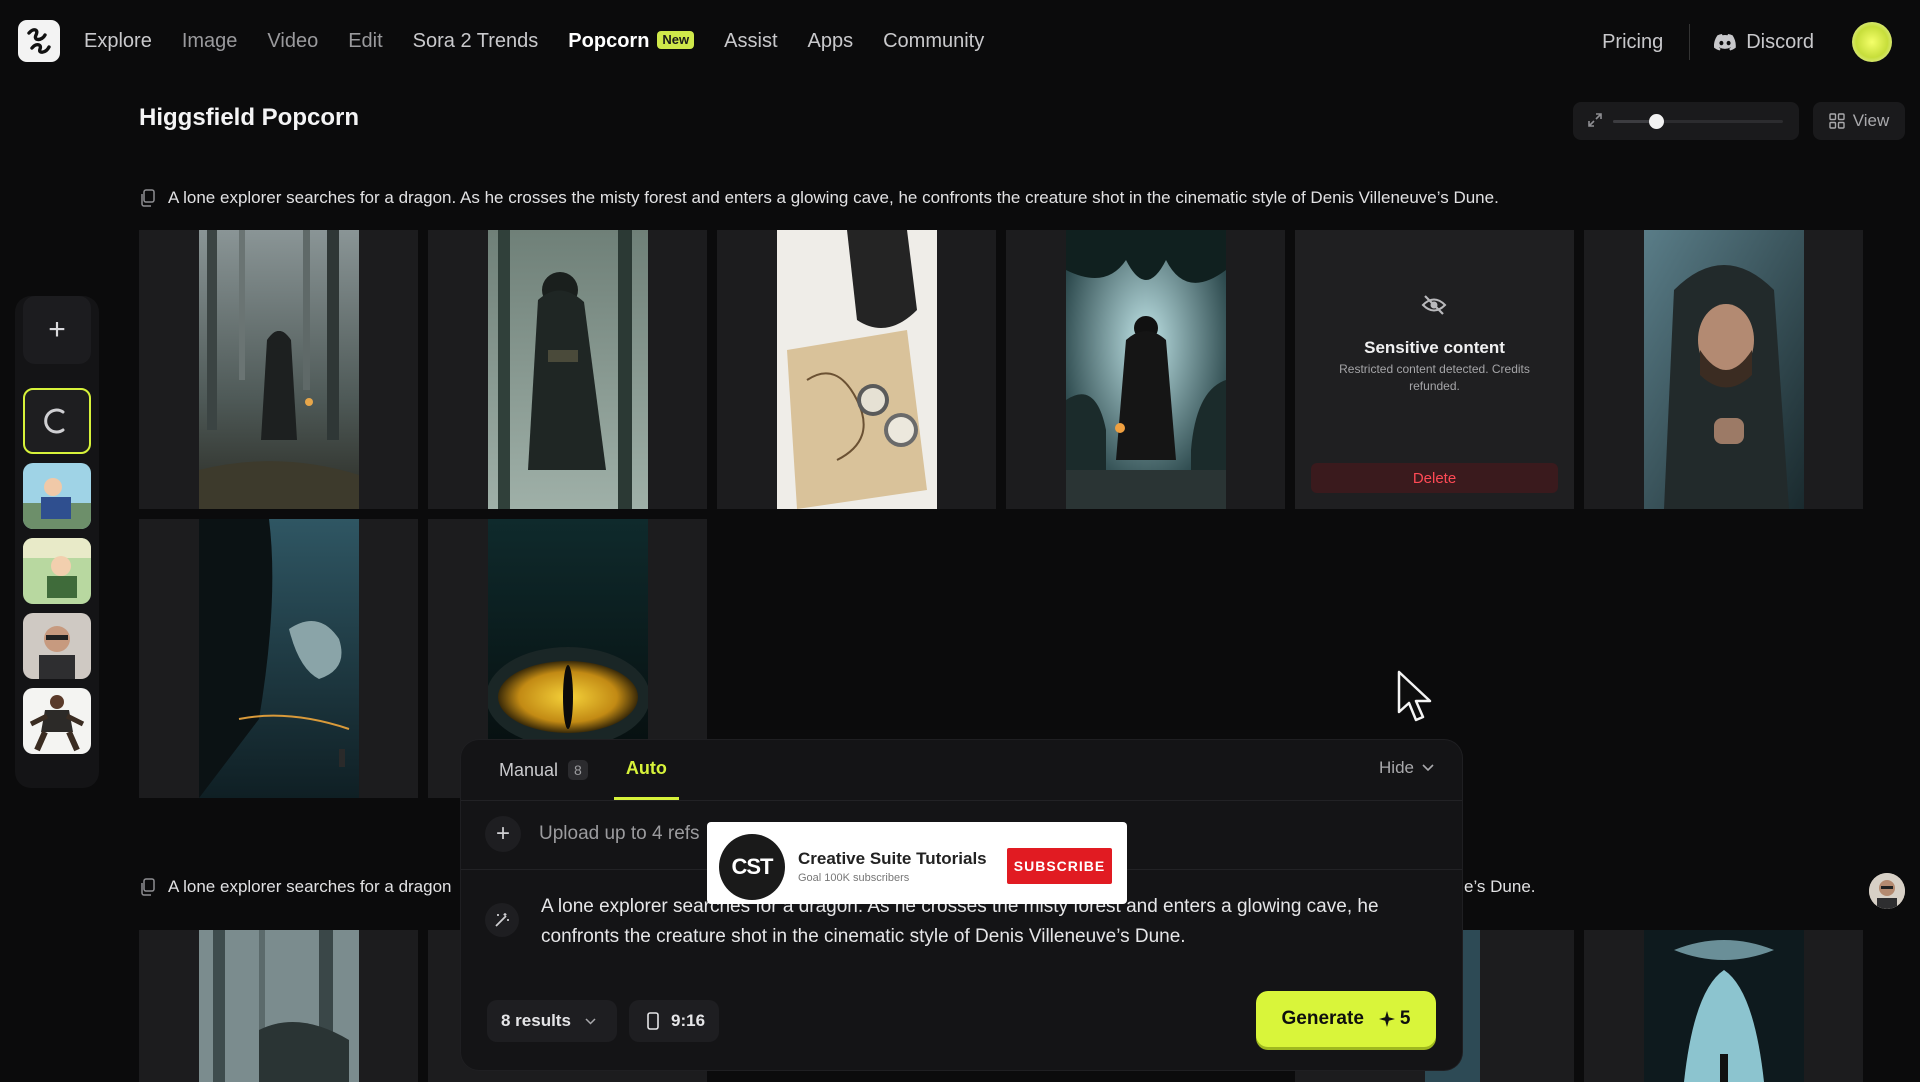  What do you see at coordinates (1780, 41) in the screenshot?
I see `discord-label: Discord` at bounding box center [1780, 41].